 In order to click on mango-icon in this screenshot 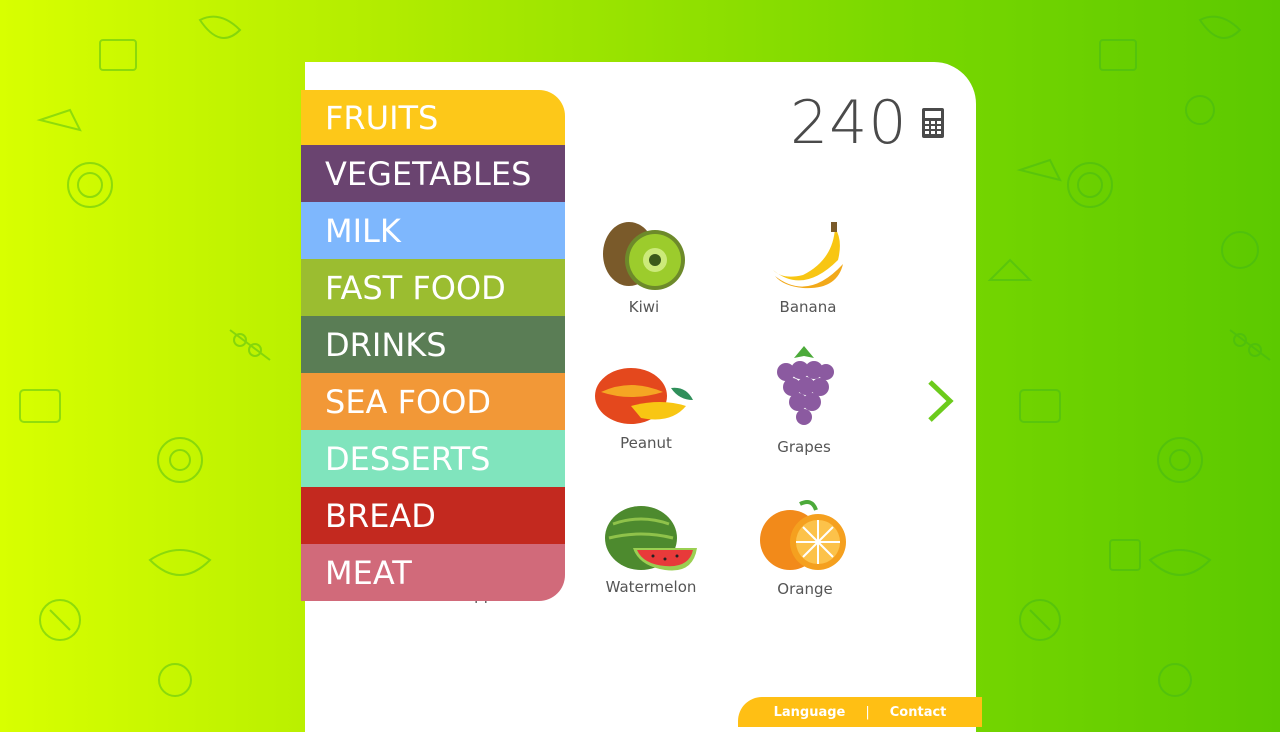, I will do `click(644, 396)`.